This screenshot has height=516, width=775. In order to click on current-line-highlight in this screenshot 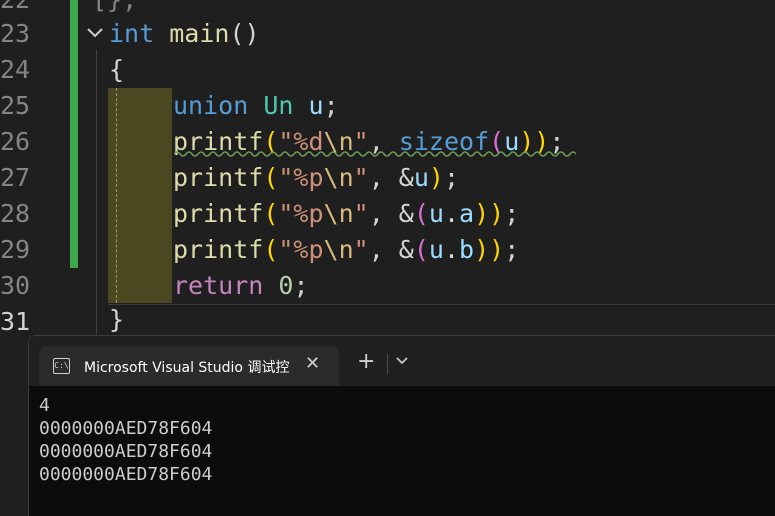, I will do `click(441, 320)`.